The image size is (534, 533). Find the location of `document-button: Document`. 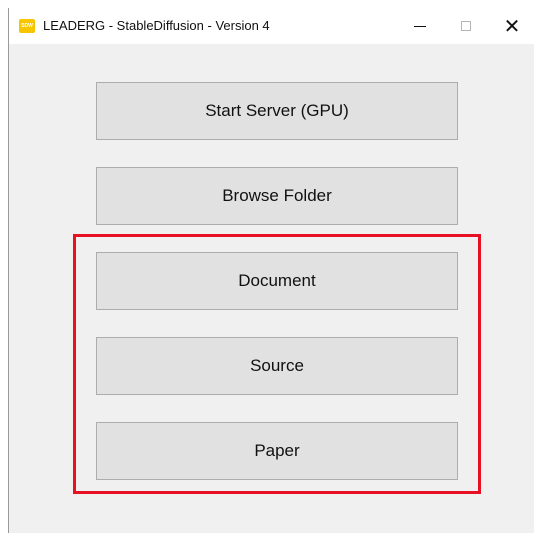

document-button: Document is located at coordinates (277, 281).